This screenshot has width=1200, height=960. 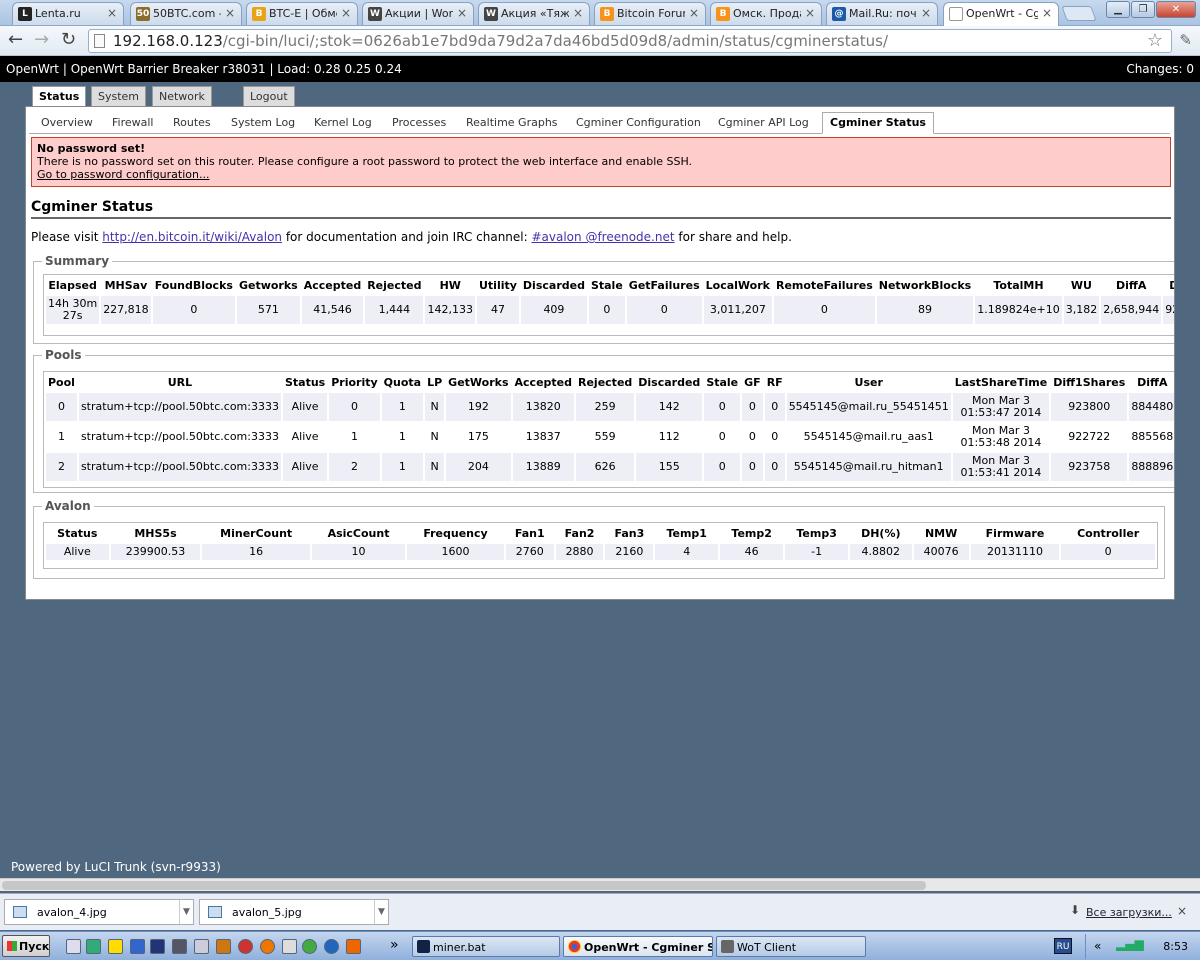 What do you see at coordinates (263, 124) in the screenshot?
I see `tab-system-log: System Log` at bounding box center [263, 124].